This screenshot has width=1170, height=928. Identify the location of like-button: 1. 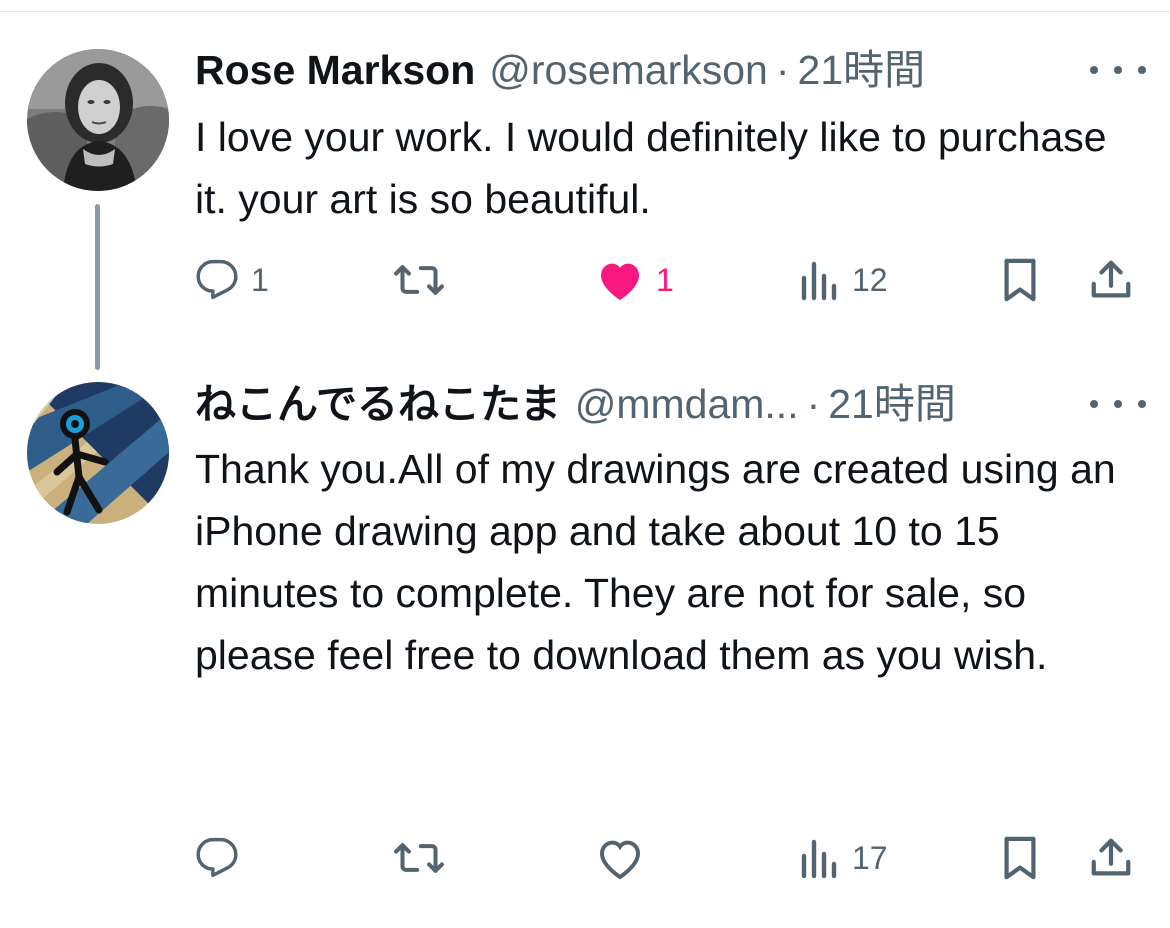
(635, 280).